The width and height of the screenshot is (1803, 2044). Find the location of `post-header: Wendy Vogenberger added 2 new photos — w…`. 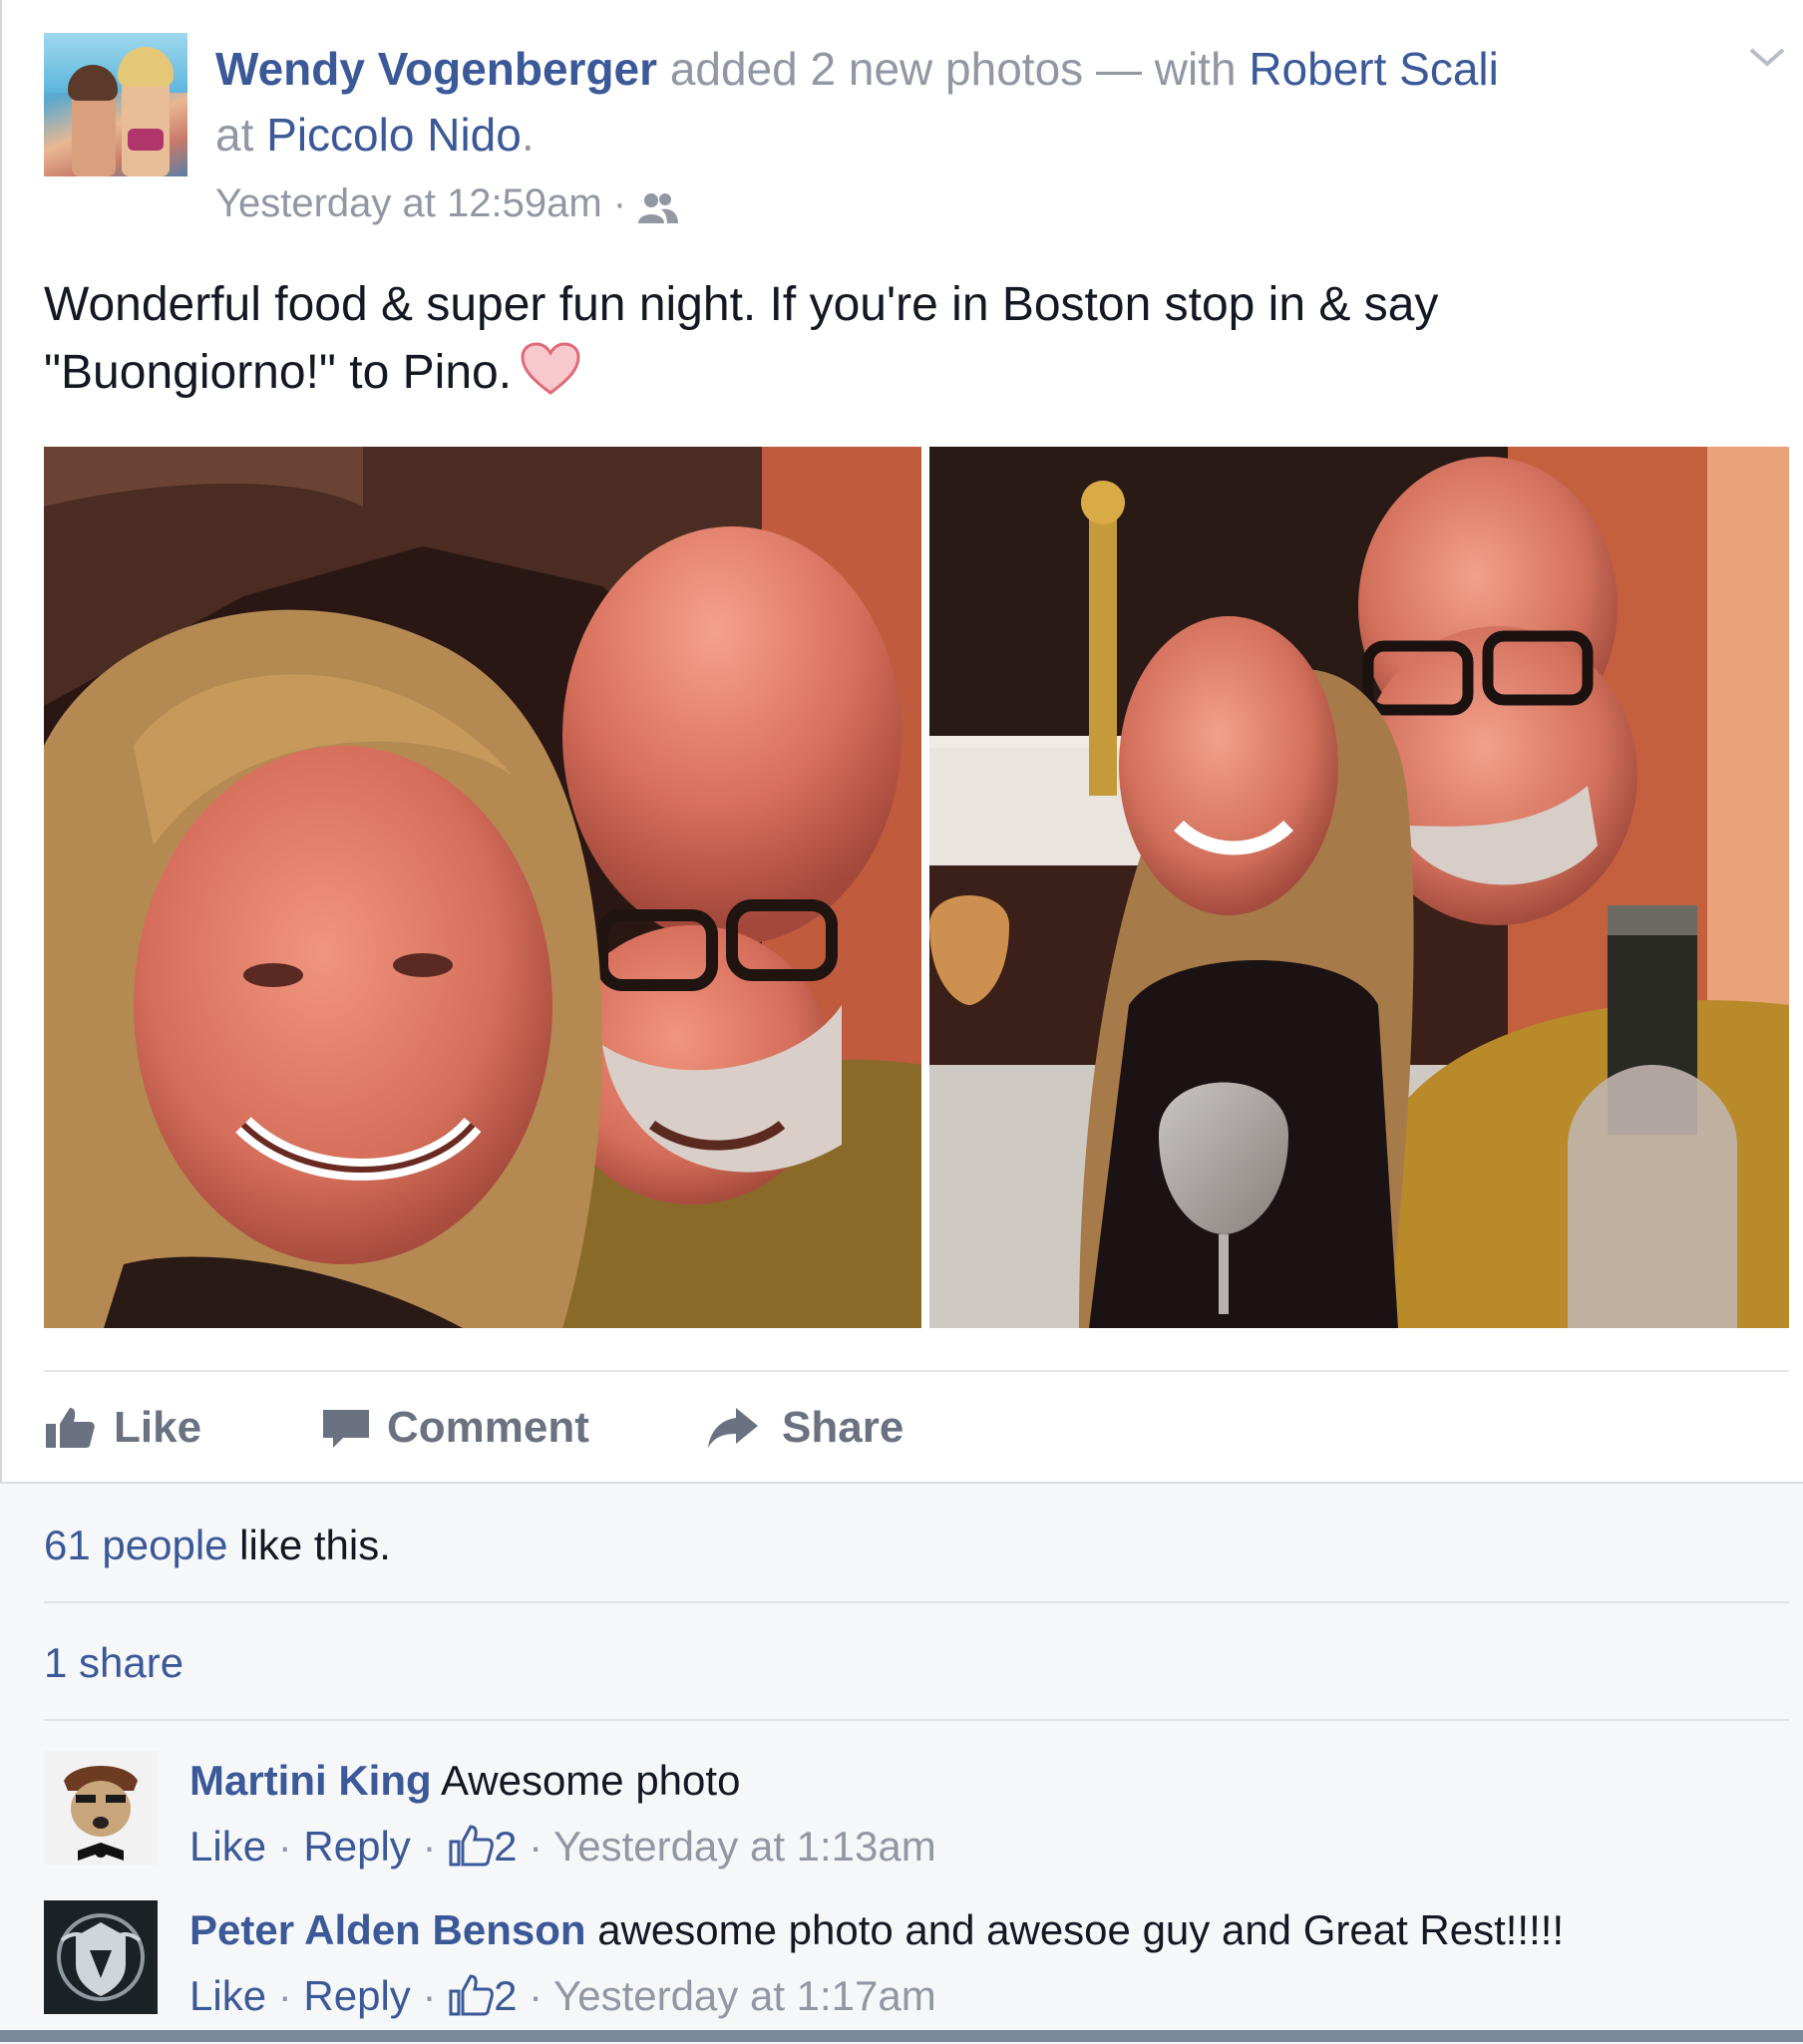

post-header: Wendy Vogenberger added 2 new photos — w… is located at coordinates (943, 69).